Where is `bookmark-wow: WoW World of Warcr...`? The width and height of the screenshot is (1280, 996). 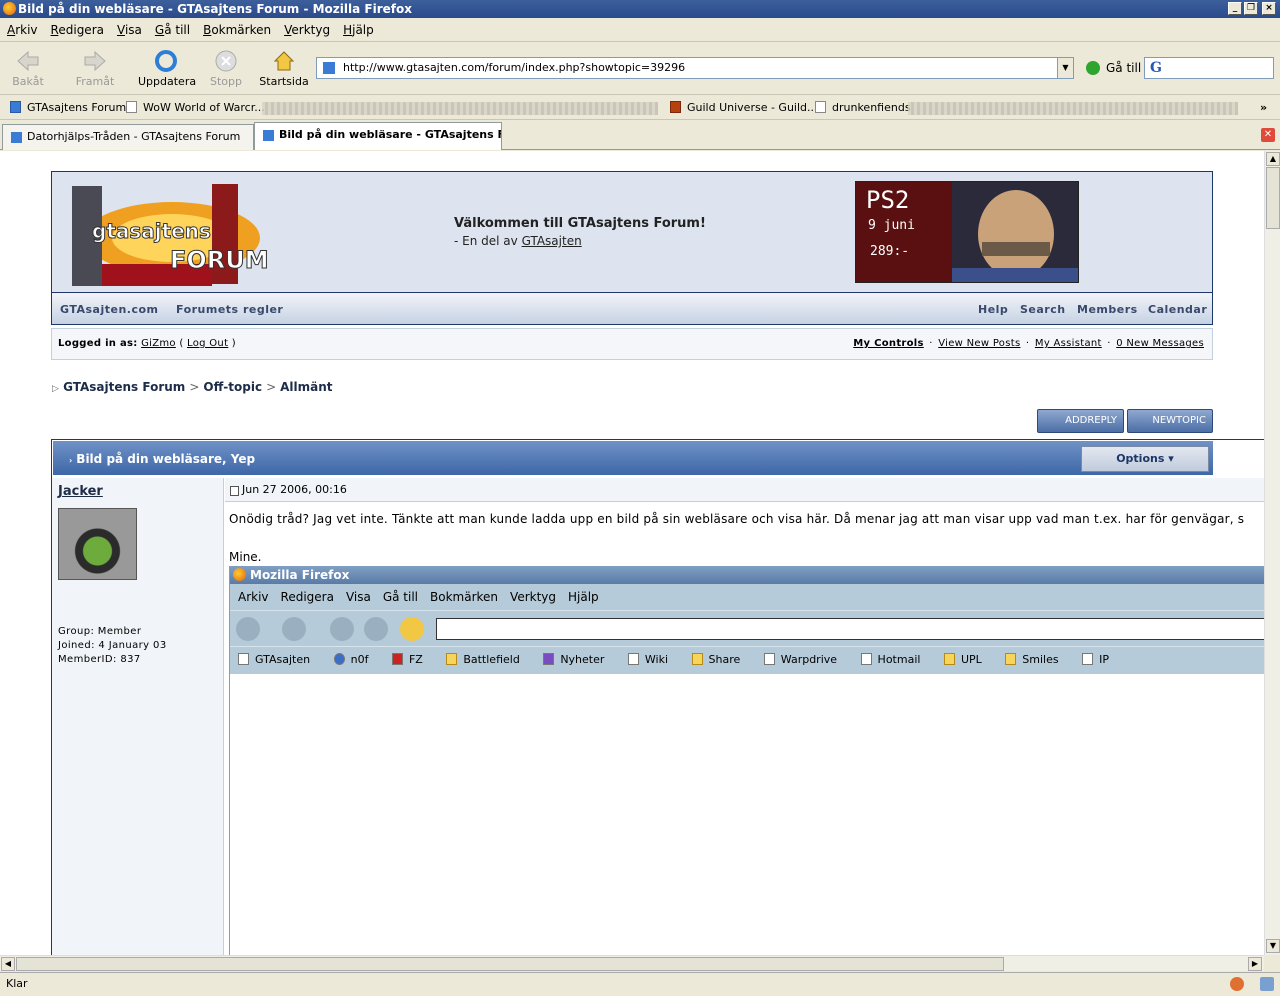
bookmark-wow: WoW World of Warcr... is located at coordinates (195, 107).